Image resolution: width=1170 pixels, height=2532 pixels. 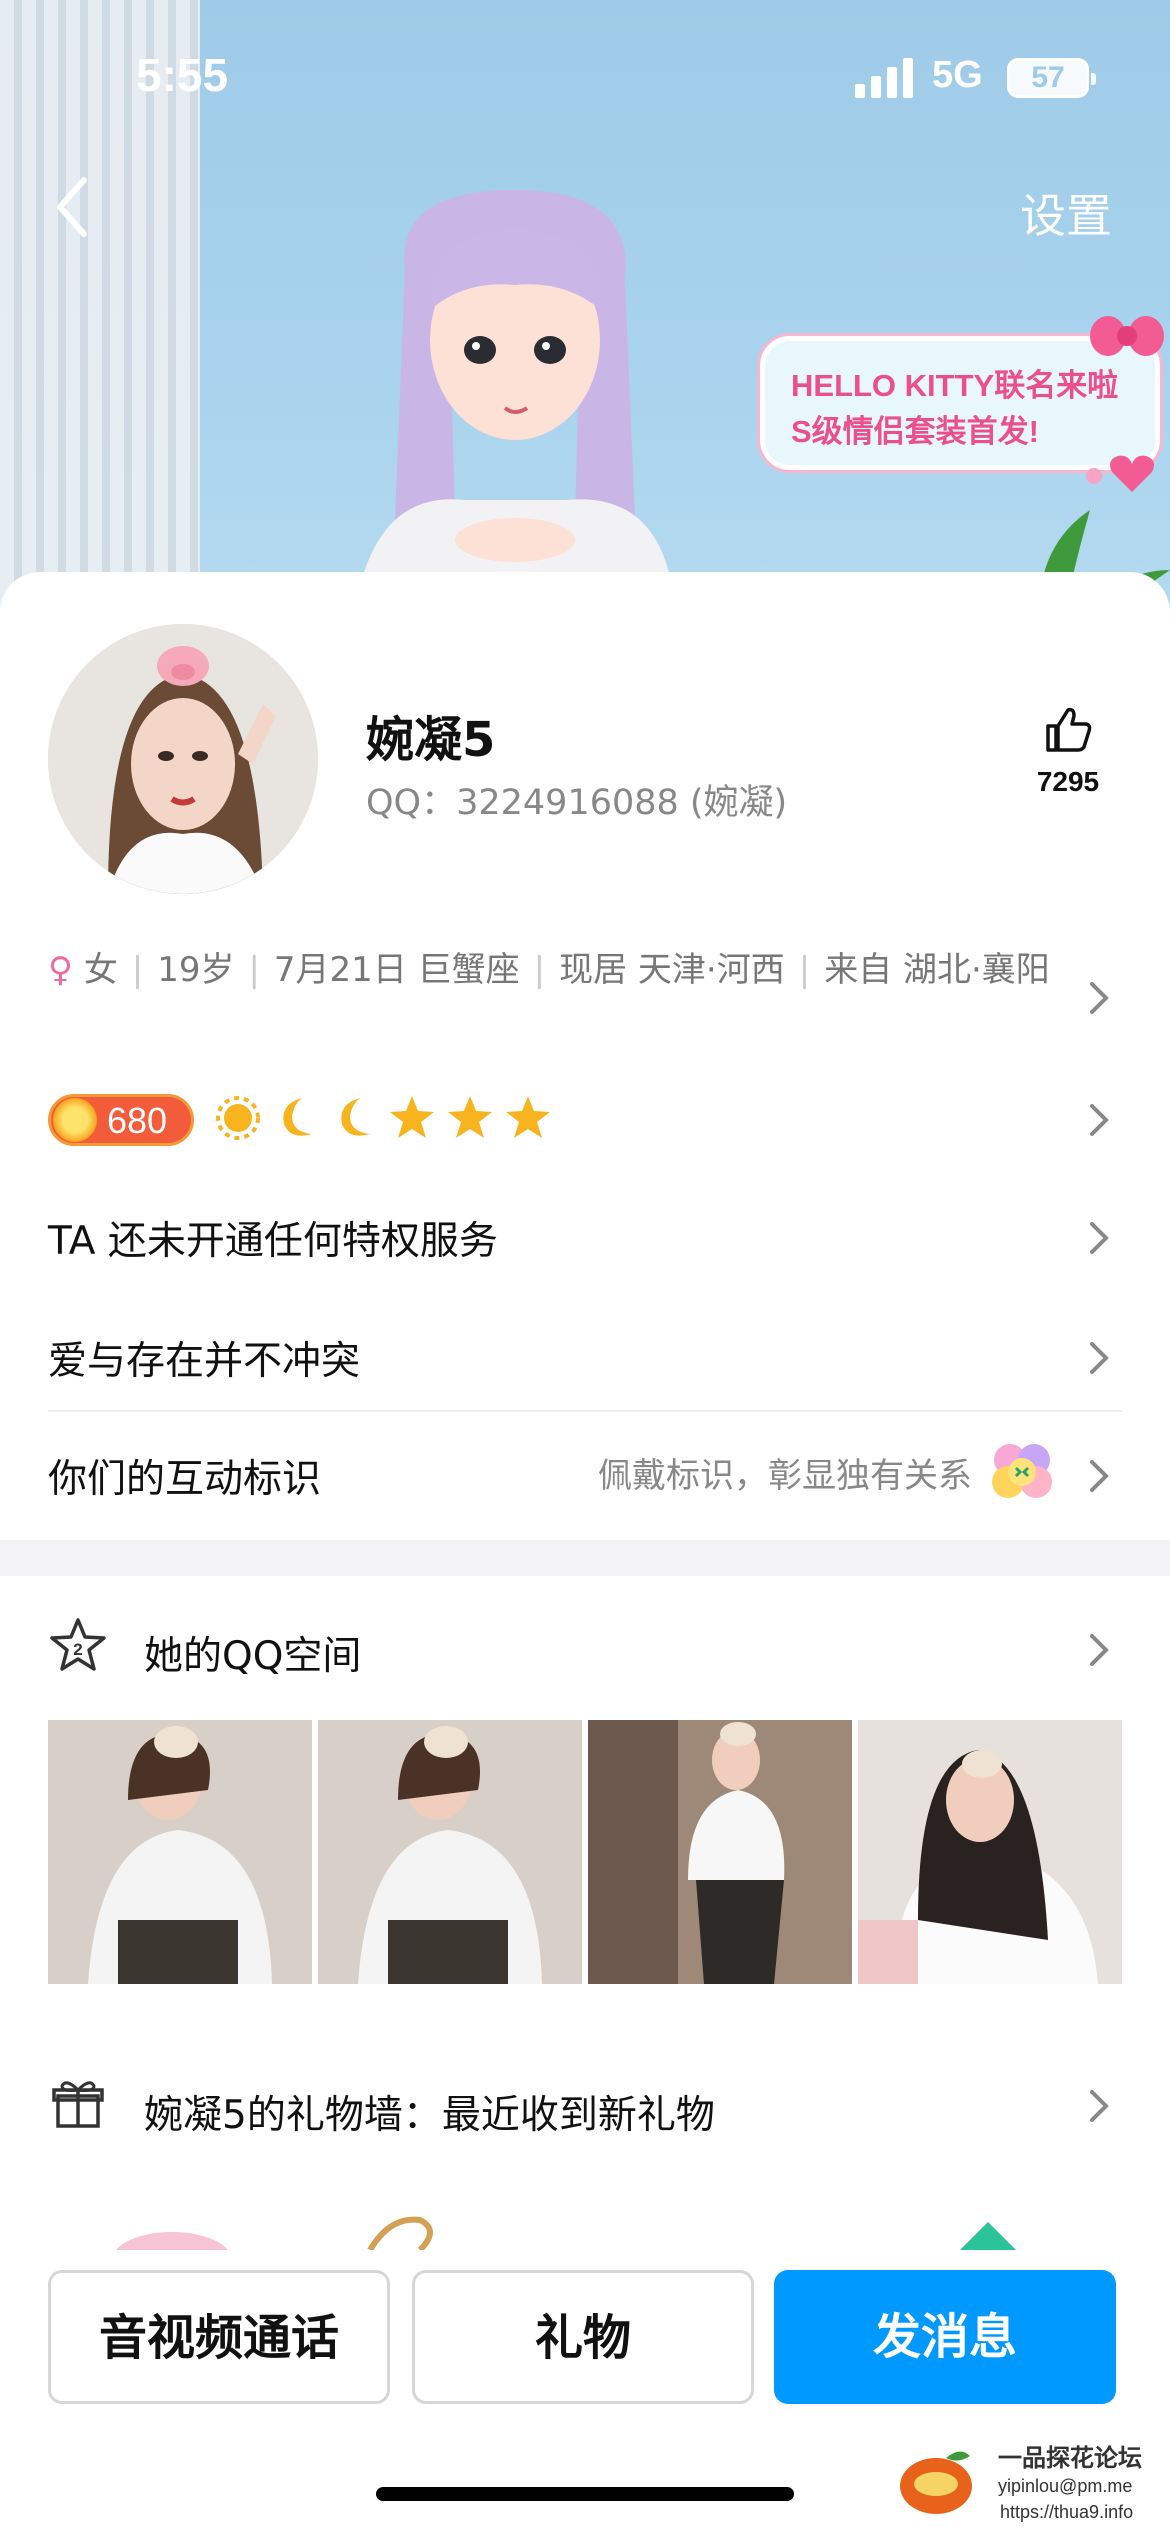 I want to click on interaction-badge-row: 你们的互动标识 佩戴标识，彰显独有关系, so click(x=585, y=1476).